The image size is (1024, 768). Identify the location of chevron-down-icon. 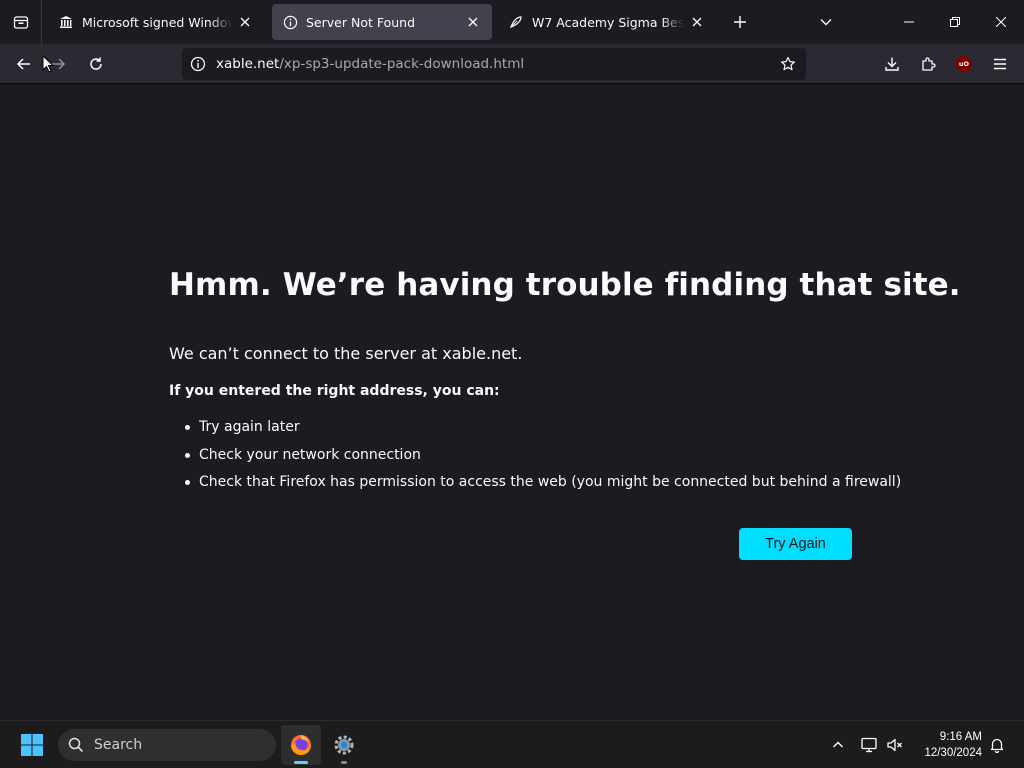
(826, 22).